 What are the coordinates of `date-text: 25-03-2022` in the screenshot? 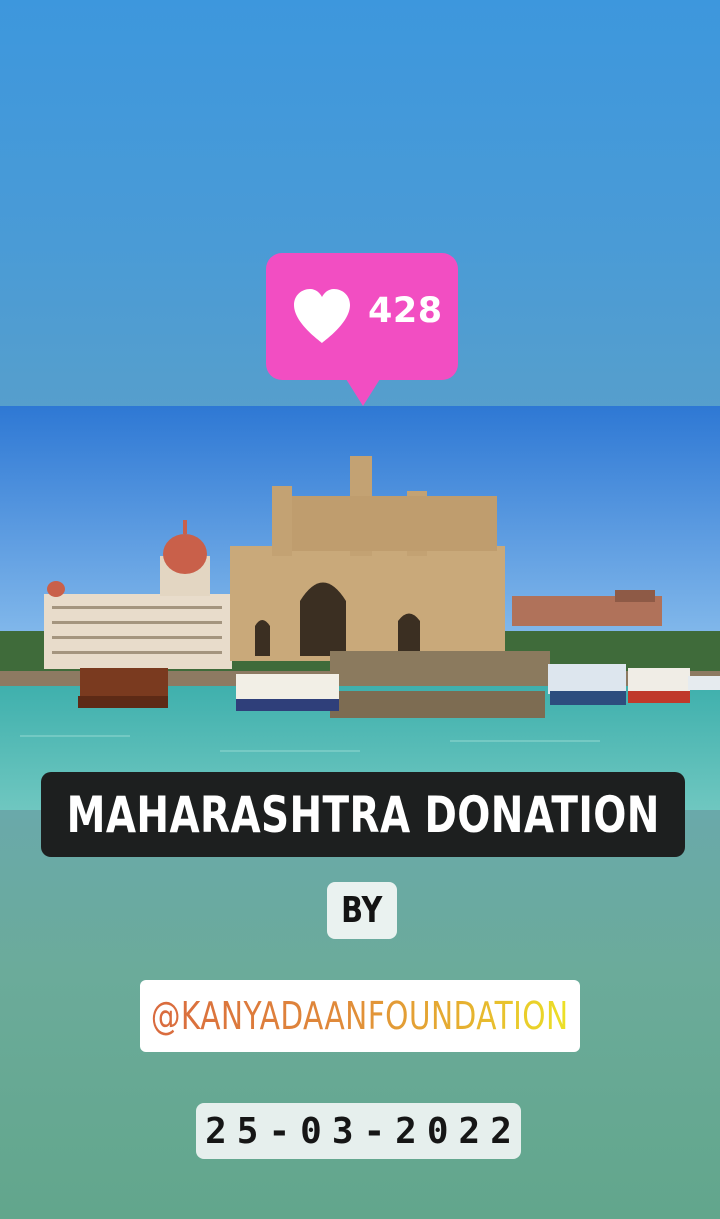 It's located at (363, 1131).